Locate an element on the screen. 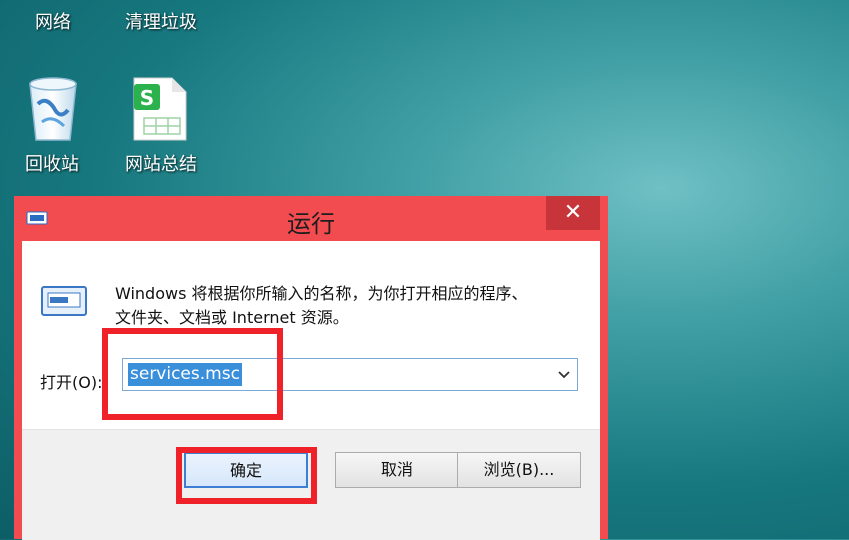 This screenshot has width=849, height=540. cancel-button: 取消 is located at coordinates (397, 470).